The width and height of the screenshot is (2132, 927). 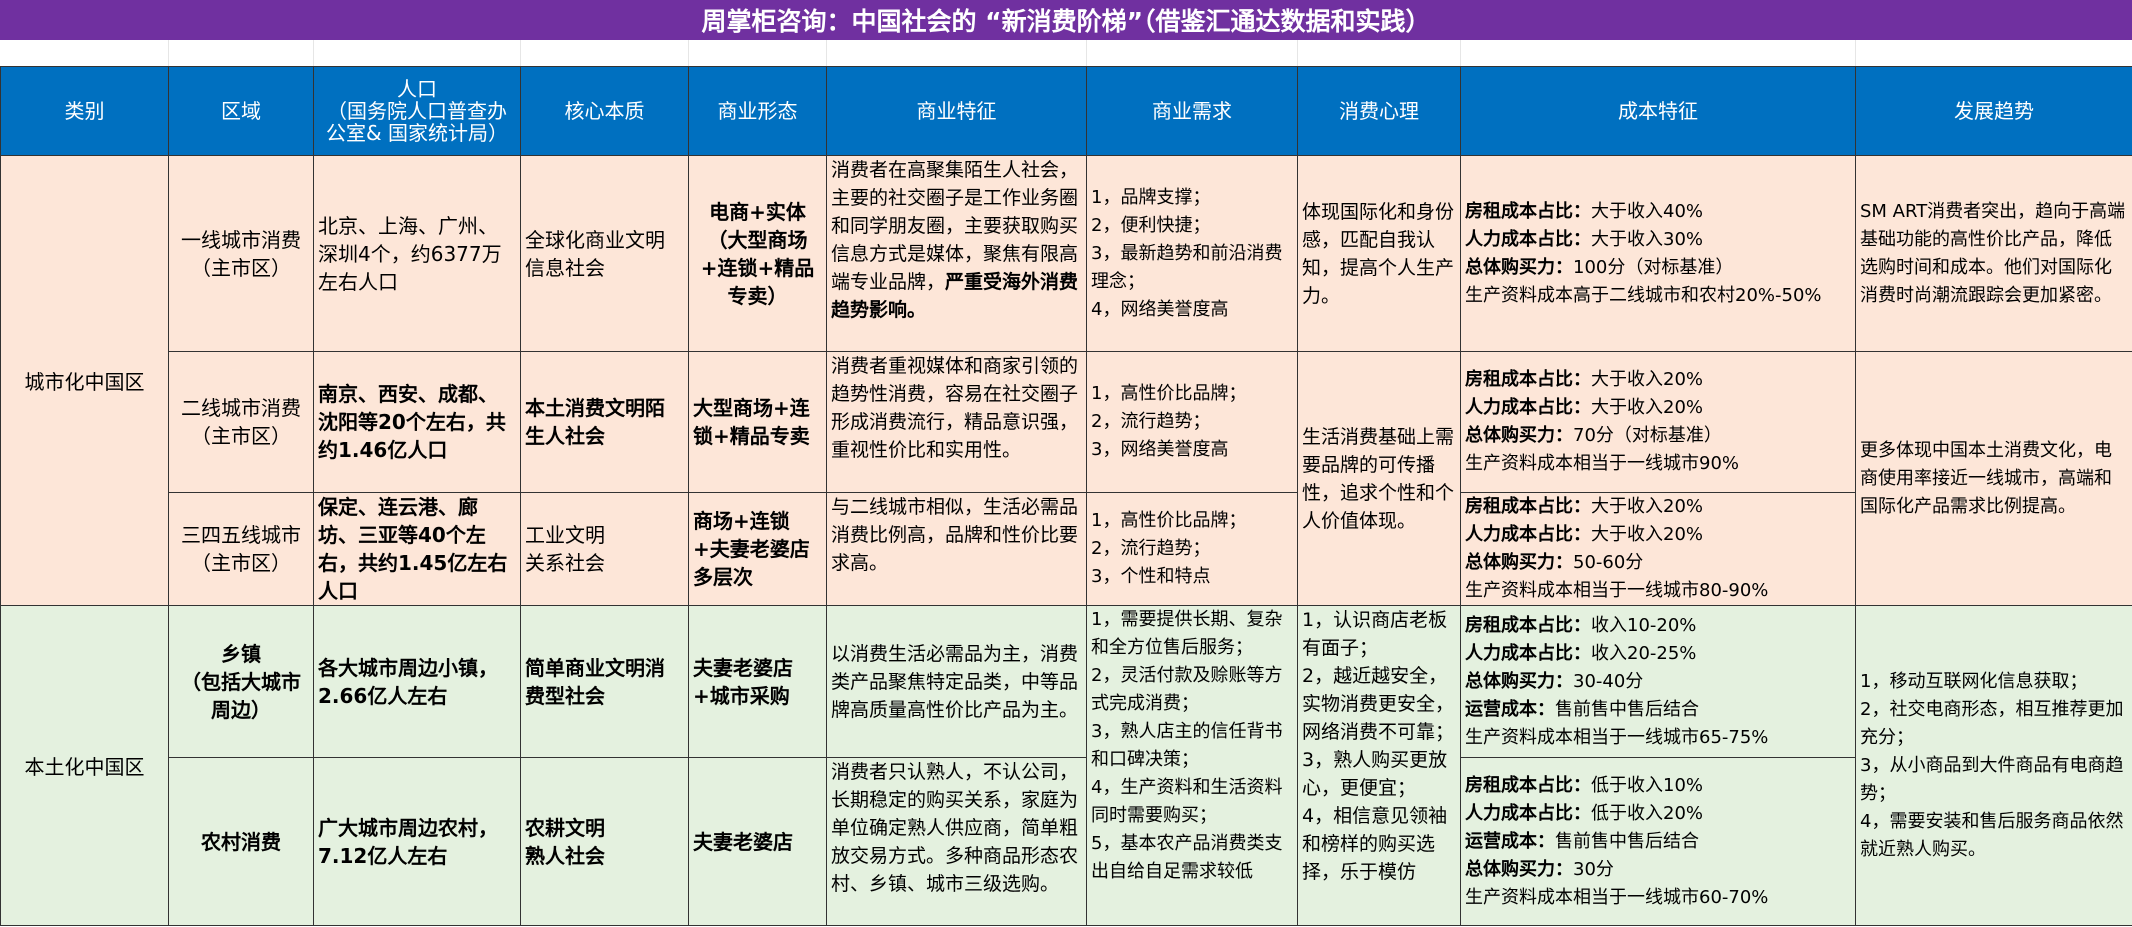 What do you see at coordinates (1066, 53) in the screenshot?
I see `blank-row` at bounding box center [1066, 53].